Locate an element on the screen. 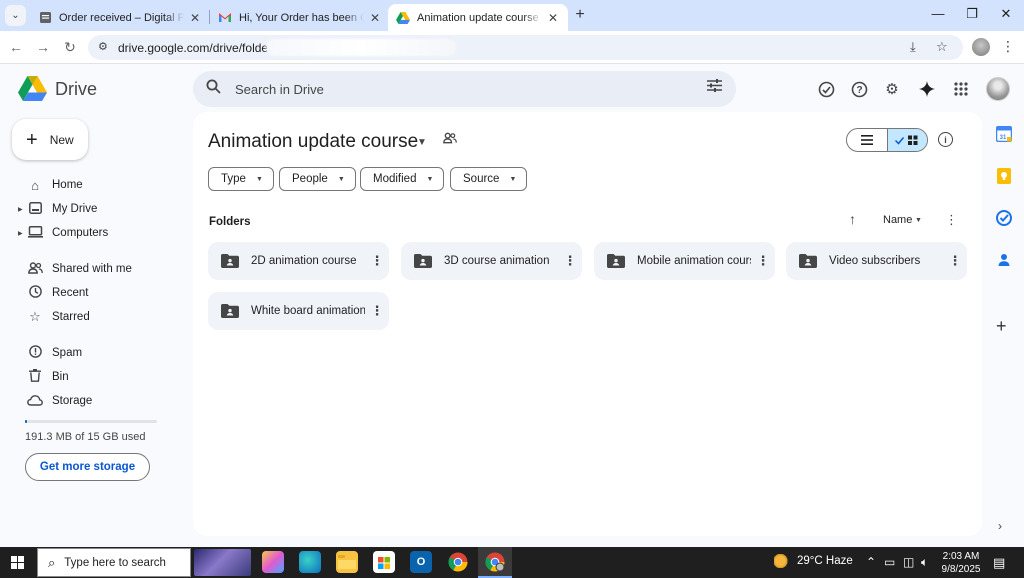  show-hidden-icons-chevron-icon: ⌃ is located at coordinates (871, 562).